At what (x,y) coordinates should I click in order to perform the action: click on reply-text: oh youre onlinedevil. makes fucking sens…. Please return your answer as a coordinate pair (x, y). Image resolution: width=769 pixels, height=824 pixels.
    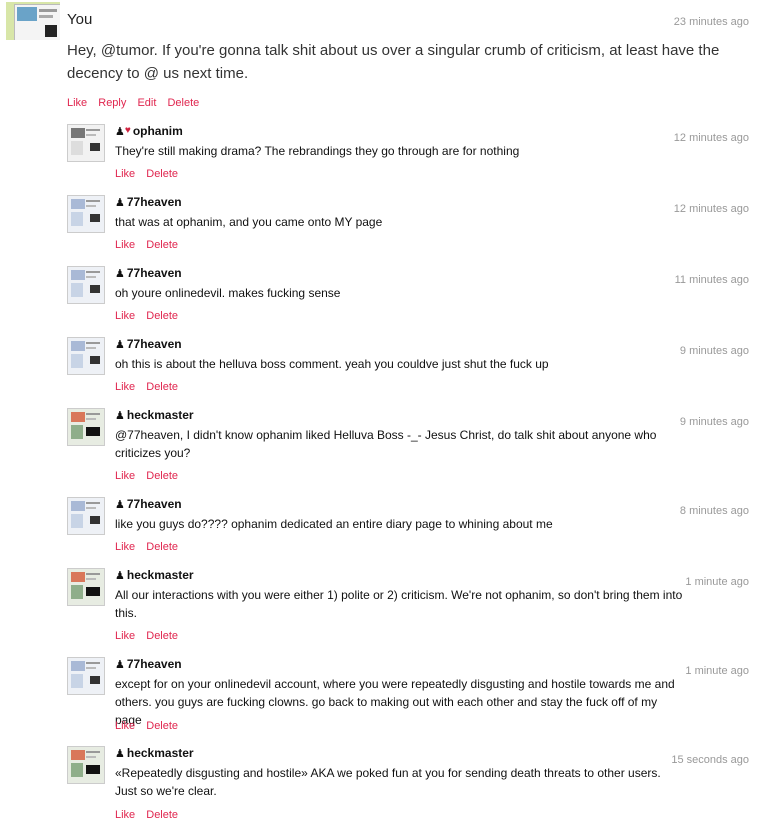
    Looking at the image, I should click on (228, 293).